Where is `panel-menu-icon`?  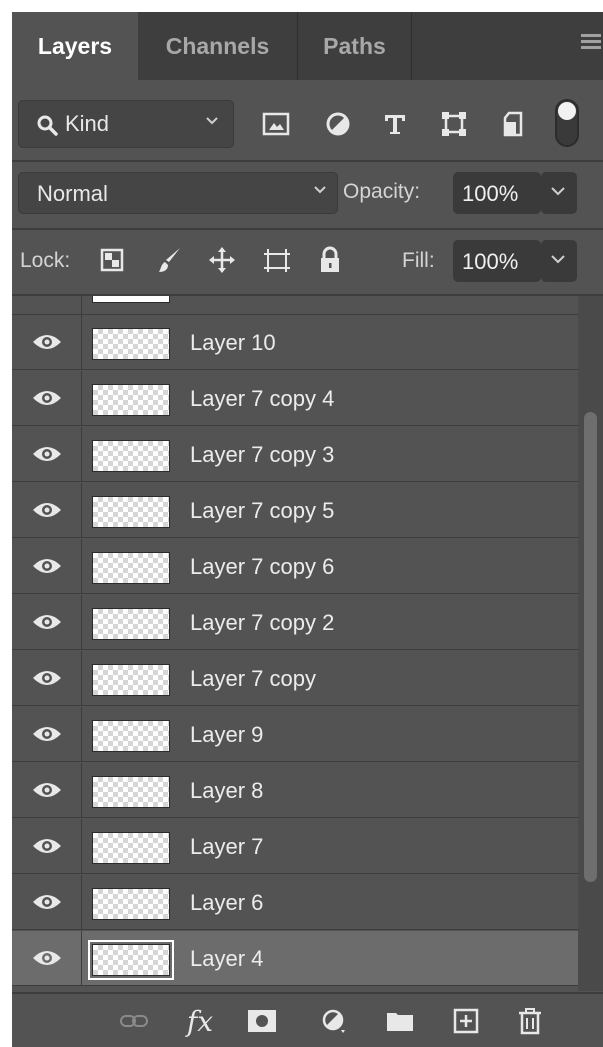 panel-menu-icon is located at coordinates (592, 45).